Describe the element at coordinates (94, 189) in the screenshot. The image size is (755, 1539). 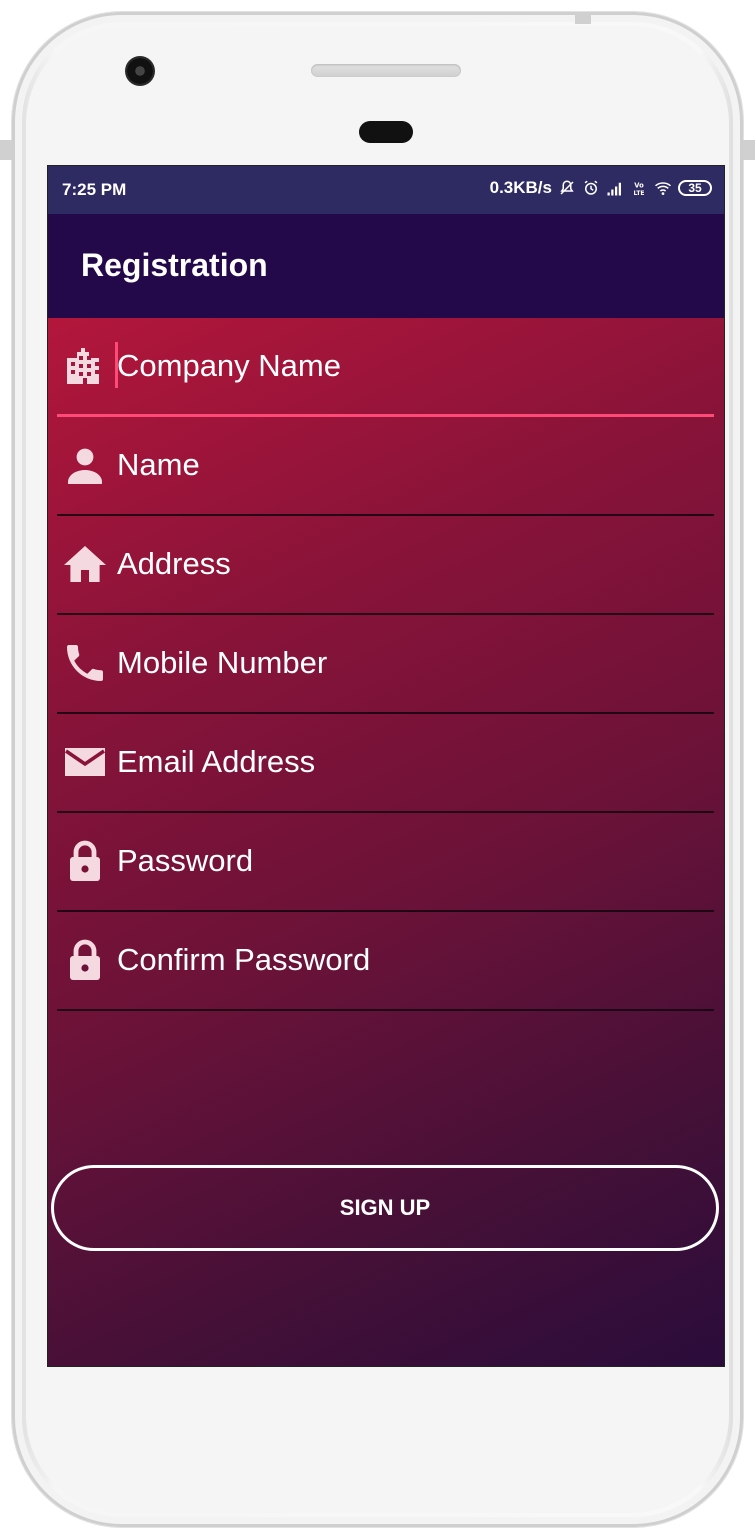
I see `status-time: 7:25 PM` at that location.